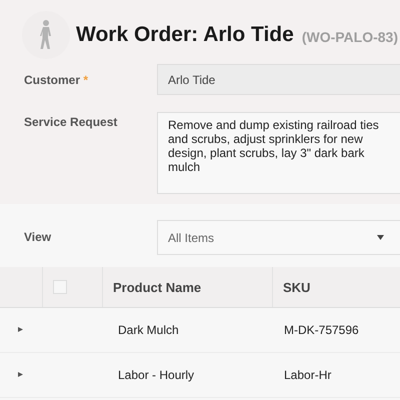 Image resolution: width=400 pixels, height=400 pixels. Describe the element at coordinates (70, 121) in the screenshot. I see `service-request-label: Service Request` at that location.